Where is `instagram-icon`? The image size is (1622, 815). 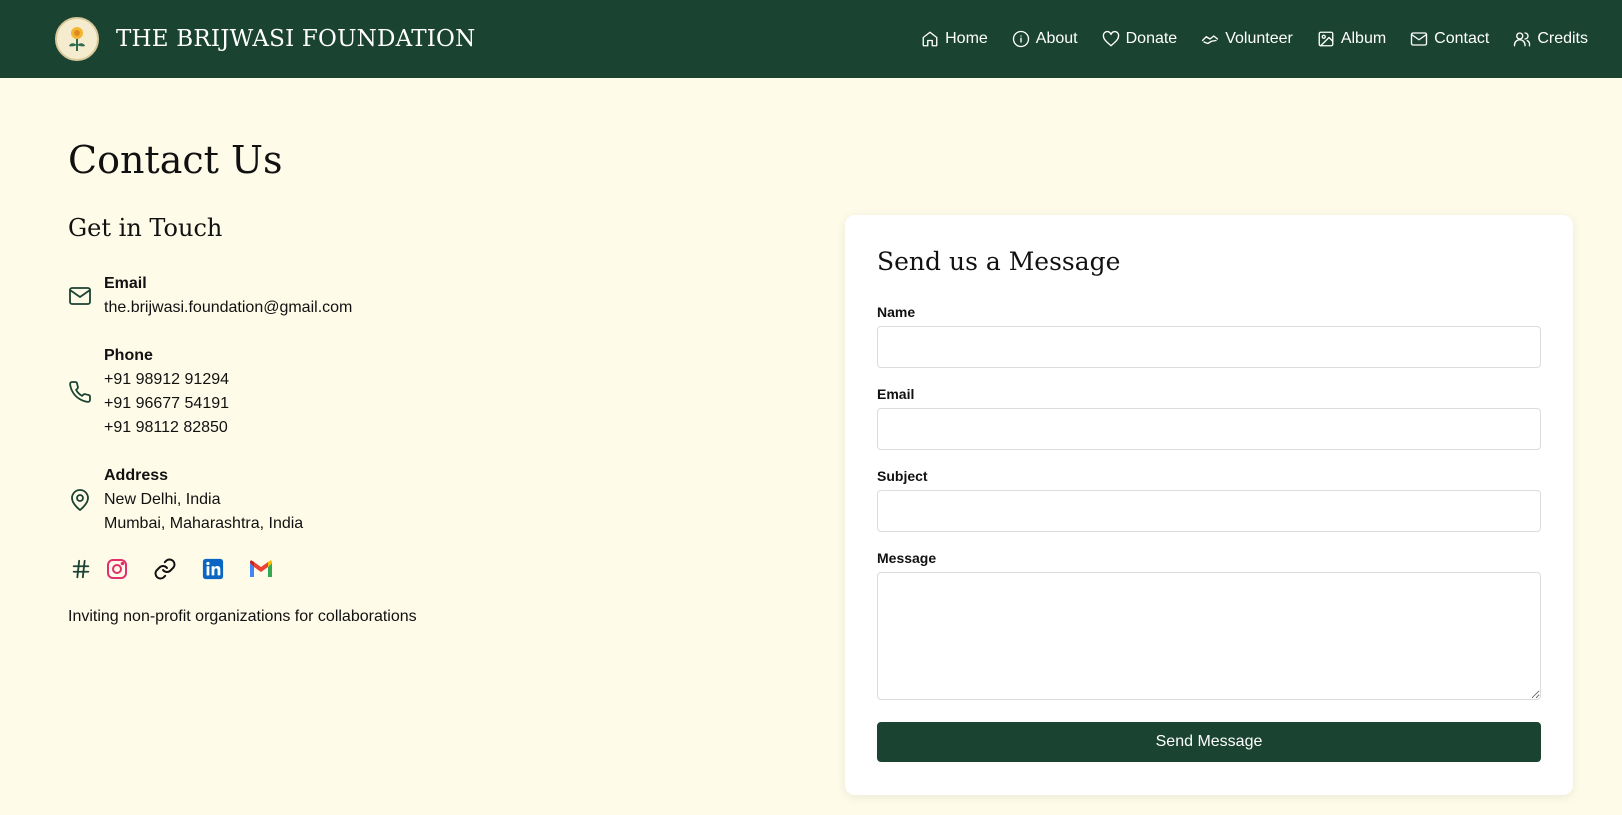 instagram-icon is located at coordinates (117, 569).